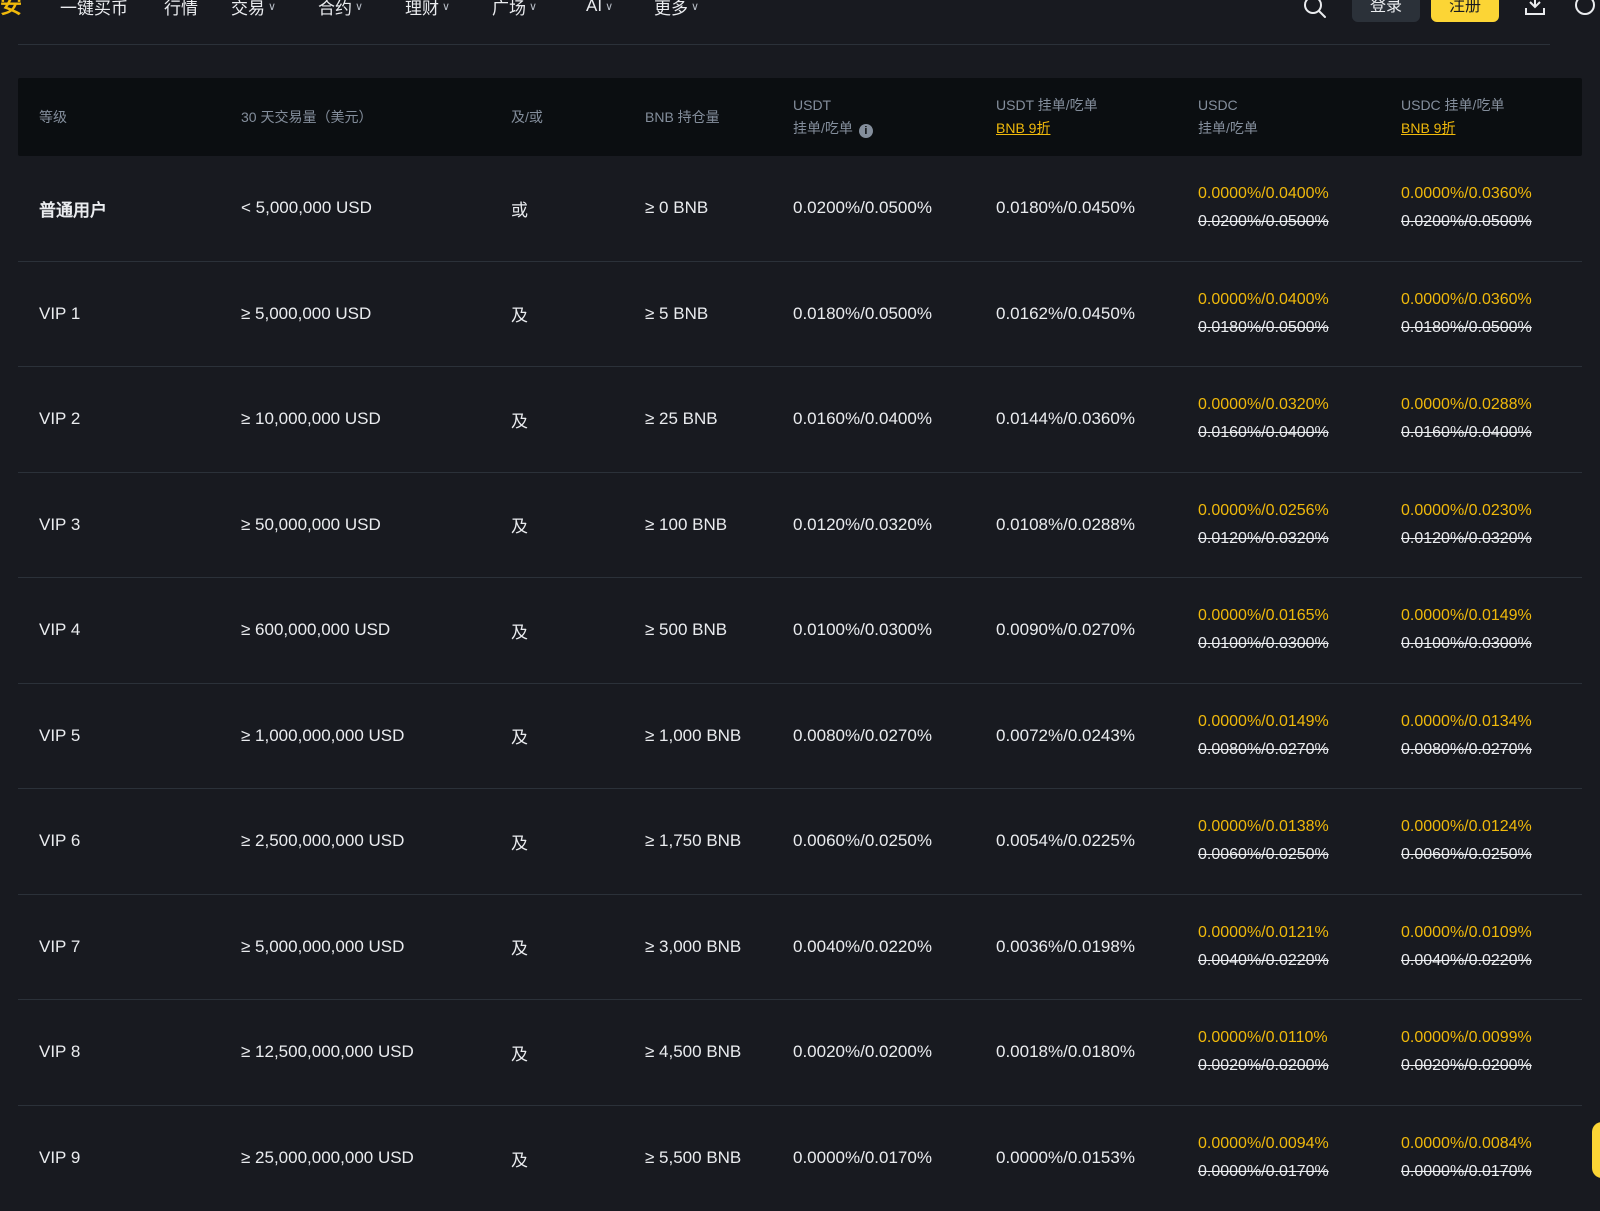 Image resolution: width=1600 pixels, height=1211 pixels. What do you see at coordinates (1466, 222) in the screenshot?
I see `original-fee: 0.0200%/0.0500%` at bounding box center [1466, 222].